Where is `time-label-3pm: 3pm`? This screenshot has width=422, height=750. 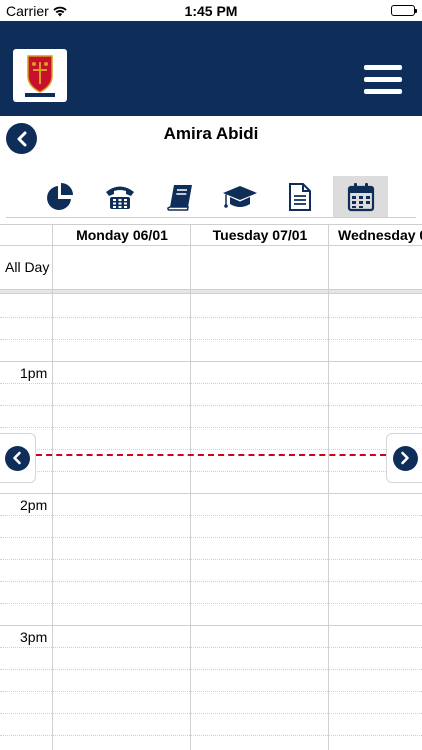 time-label-3pm: 3pm is located at coordinates (34, 637).